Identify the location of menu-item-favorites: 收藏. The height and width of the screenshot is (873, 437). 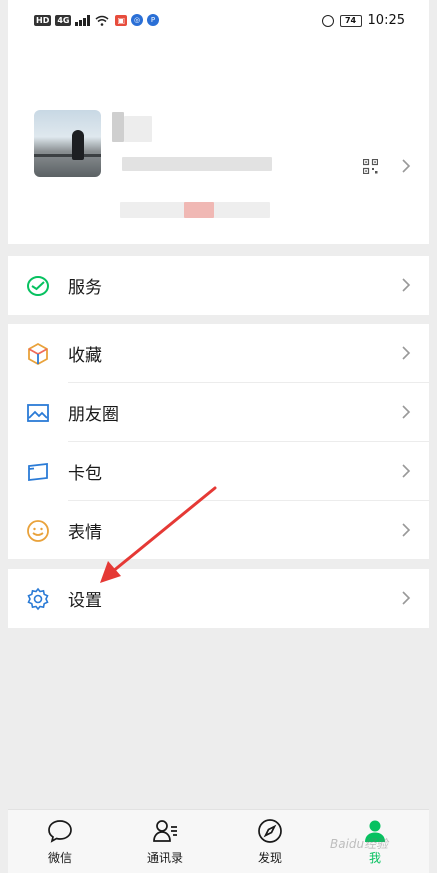
(218, 353).